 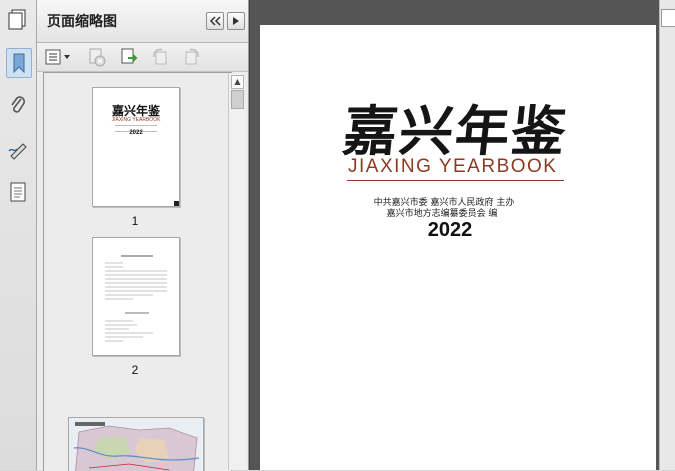 What do you see at coordinates (142, 57) in the screenshot?
I see `thumbnails-toolbar` at bounding box center [142, 57].